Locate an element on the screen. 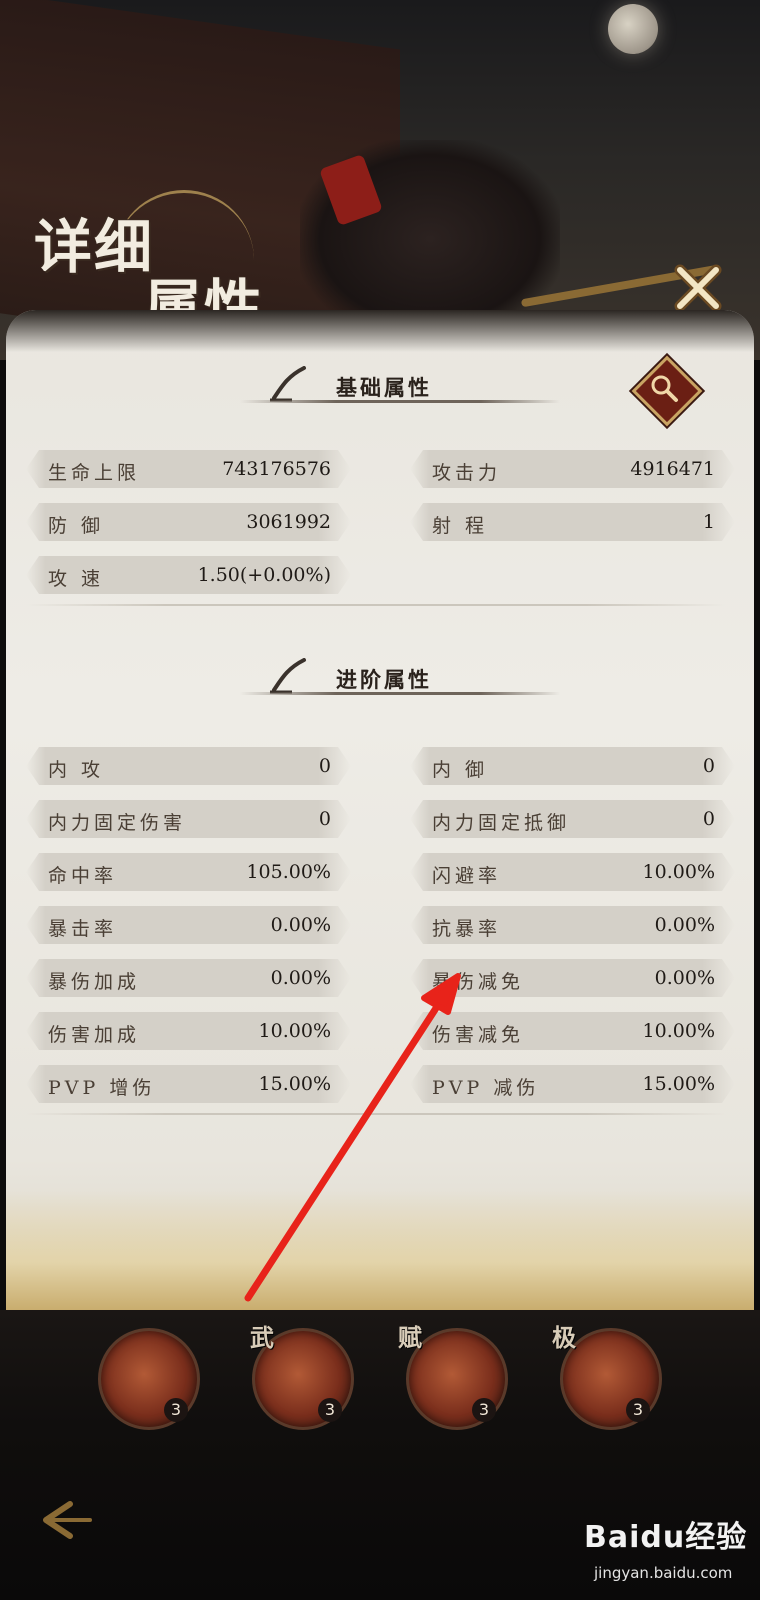  stat-max-hp: 生命上限 743176576 is located at coordinates (188, 469).